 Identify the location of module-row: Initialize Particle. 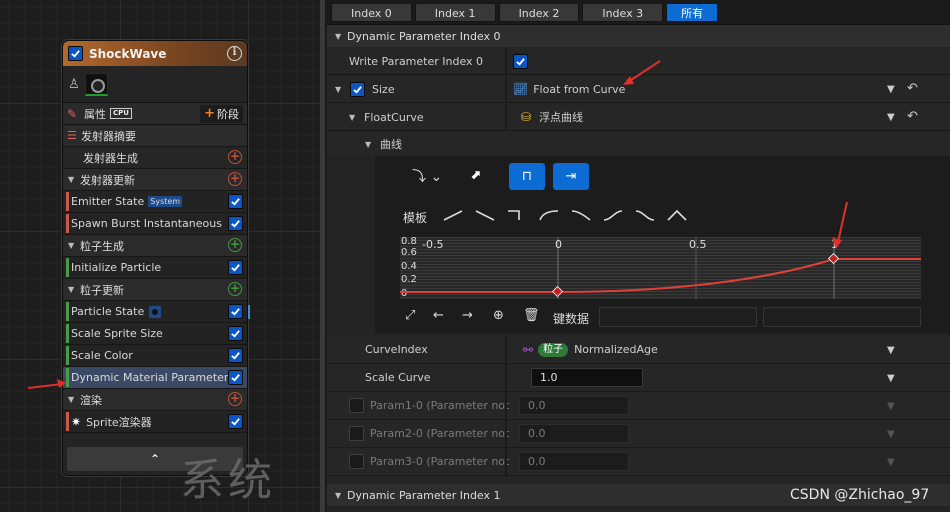
(155, 268).